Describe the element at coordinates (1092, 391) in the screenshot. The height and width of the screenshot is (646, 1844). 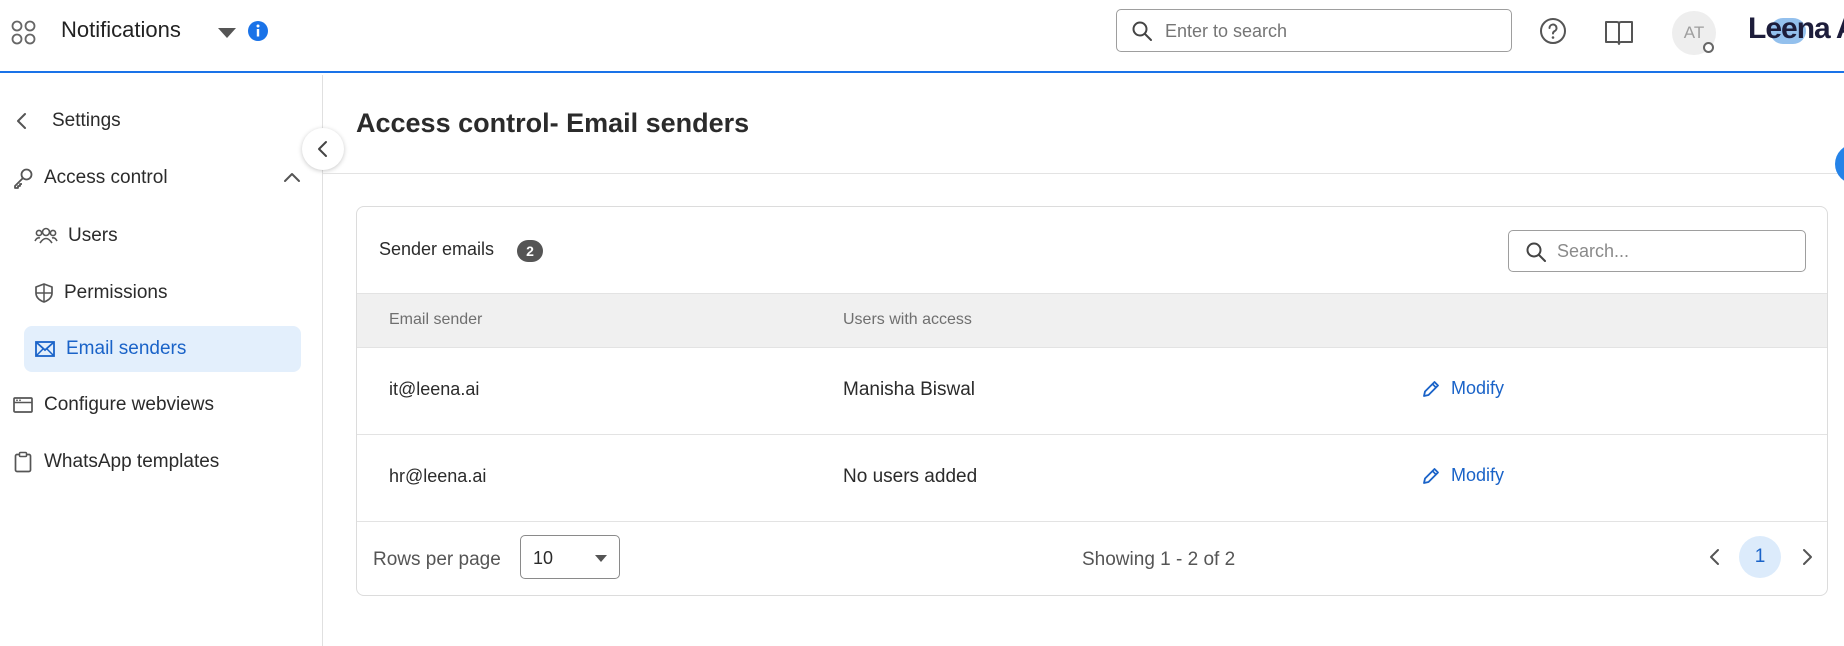
I see `table-row: it@leena.ai Manisha Biswal Modify` at that location.